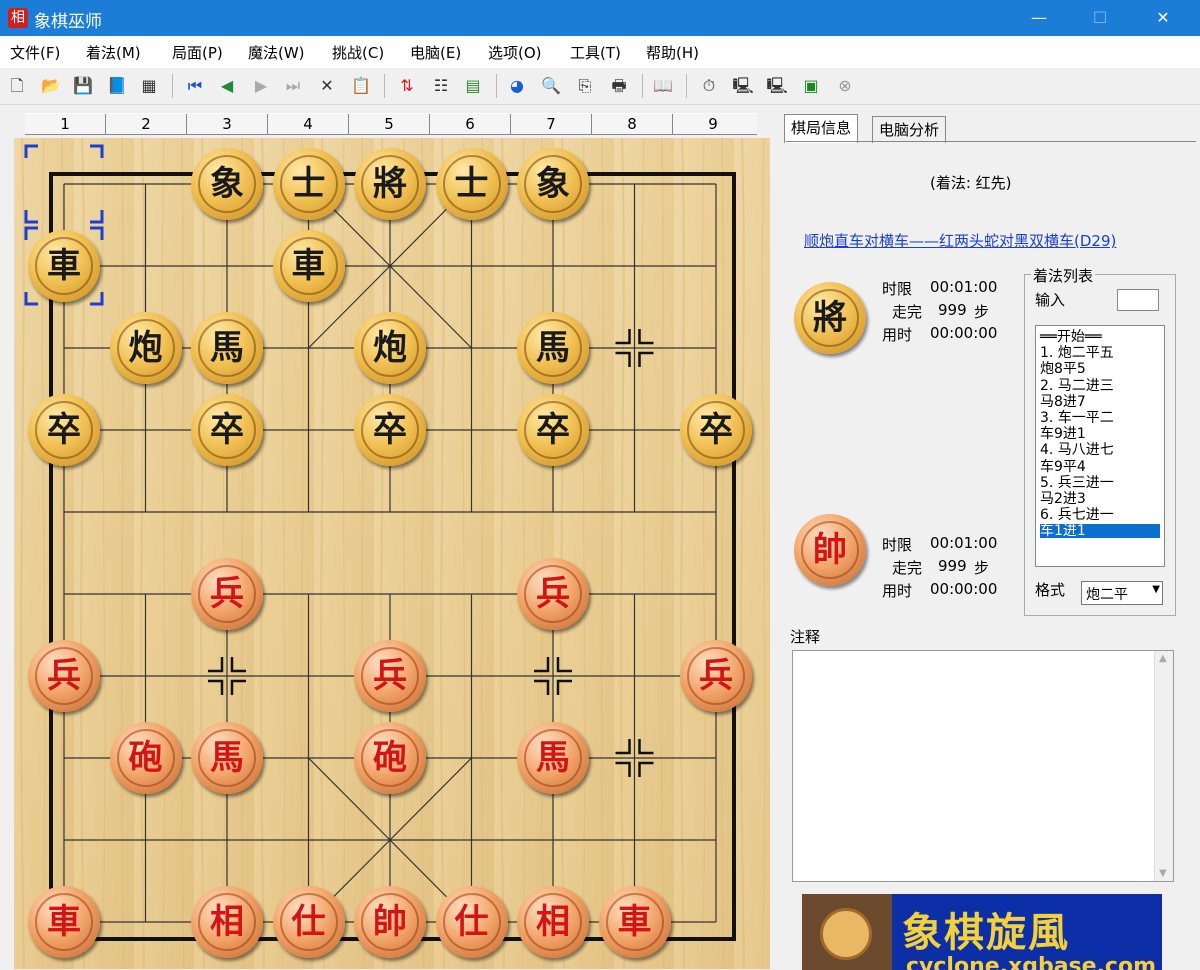  What do you see at coordinates (743, 86) in the screenshot?
I see `computer-icon: 🖳` at bounding box center [743, 86].